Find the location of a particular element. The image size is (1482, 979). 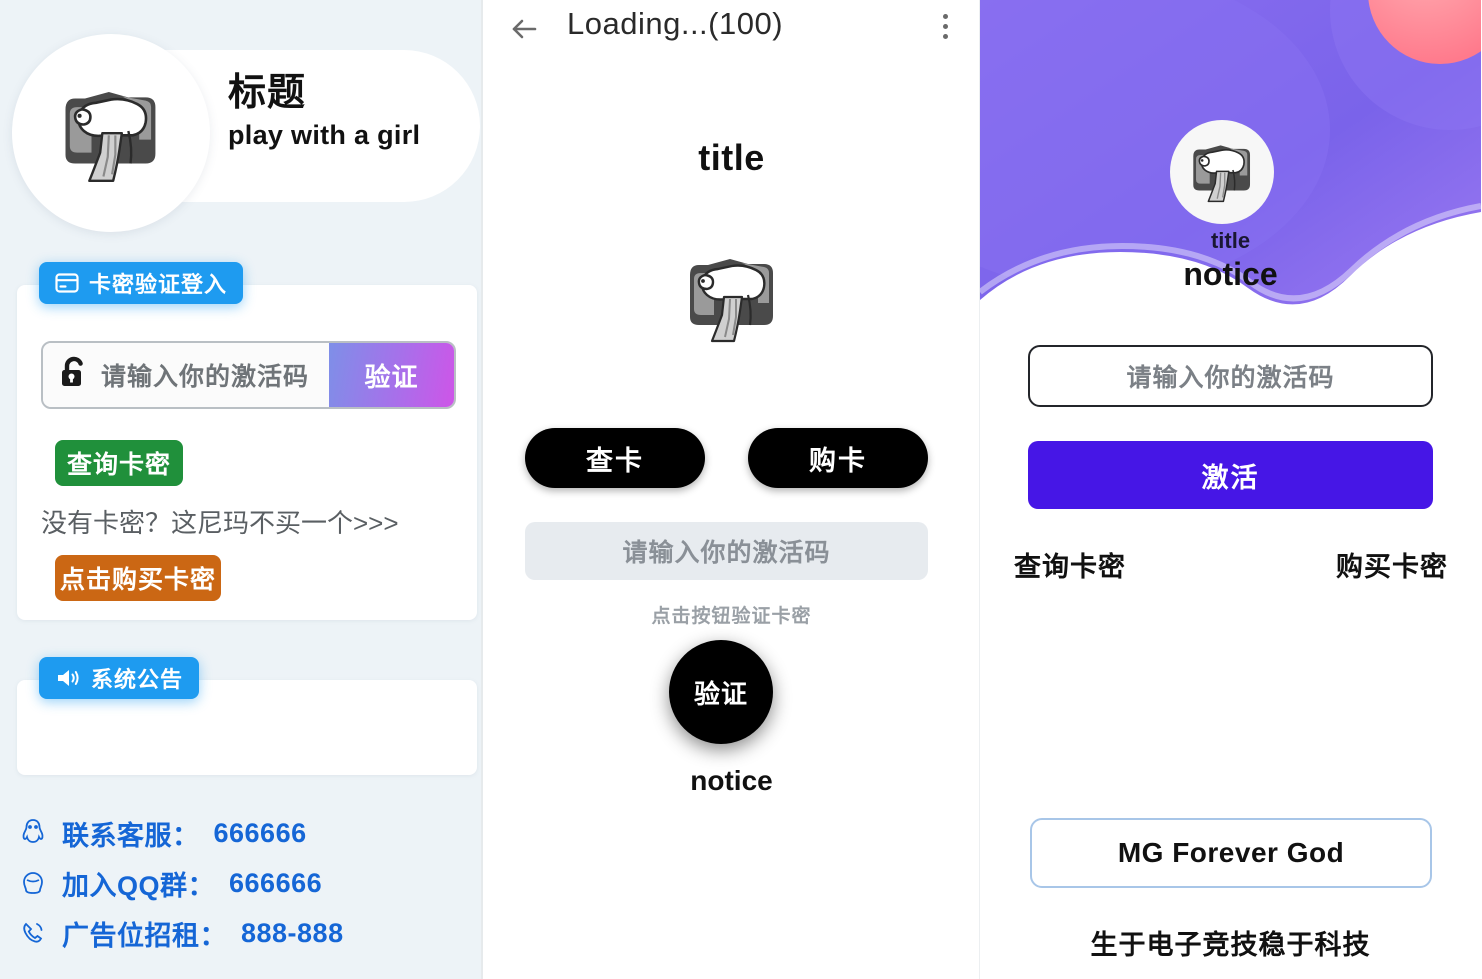

verify-button: 验证 is located at coordinates (391, 375).